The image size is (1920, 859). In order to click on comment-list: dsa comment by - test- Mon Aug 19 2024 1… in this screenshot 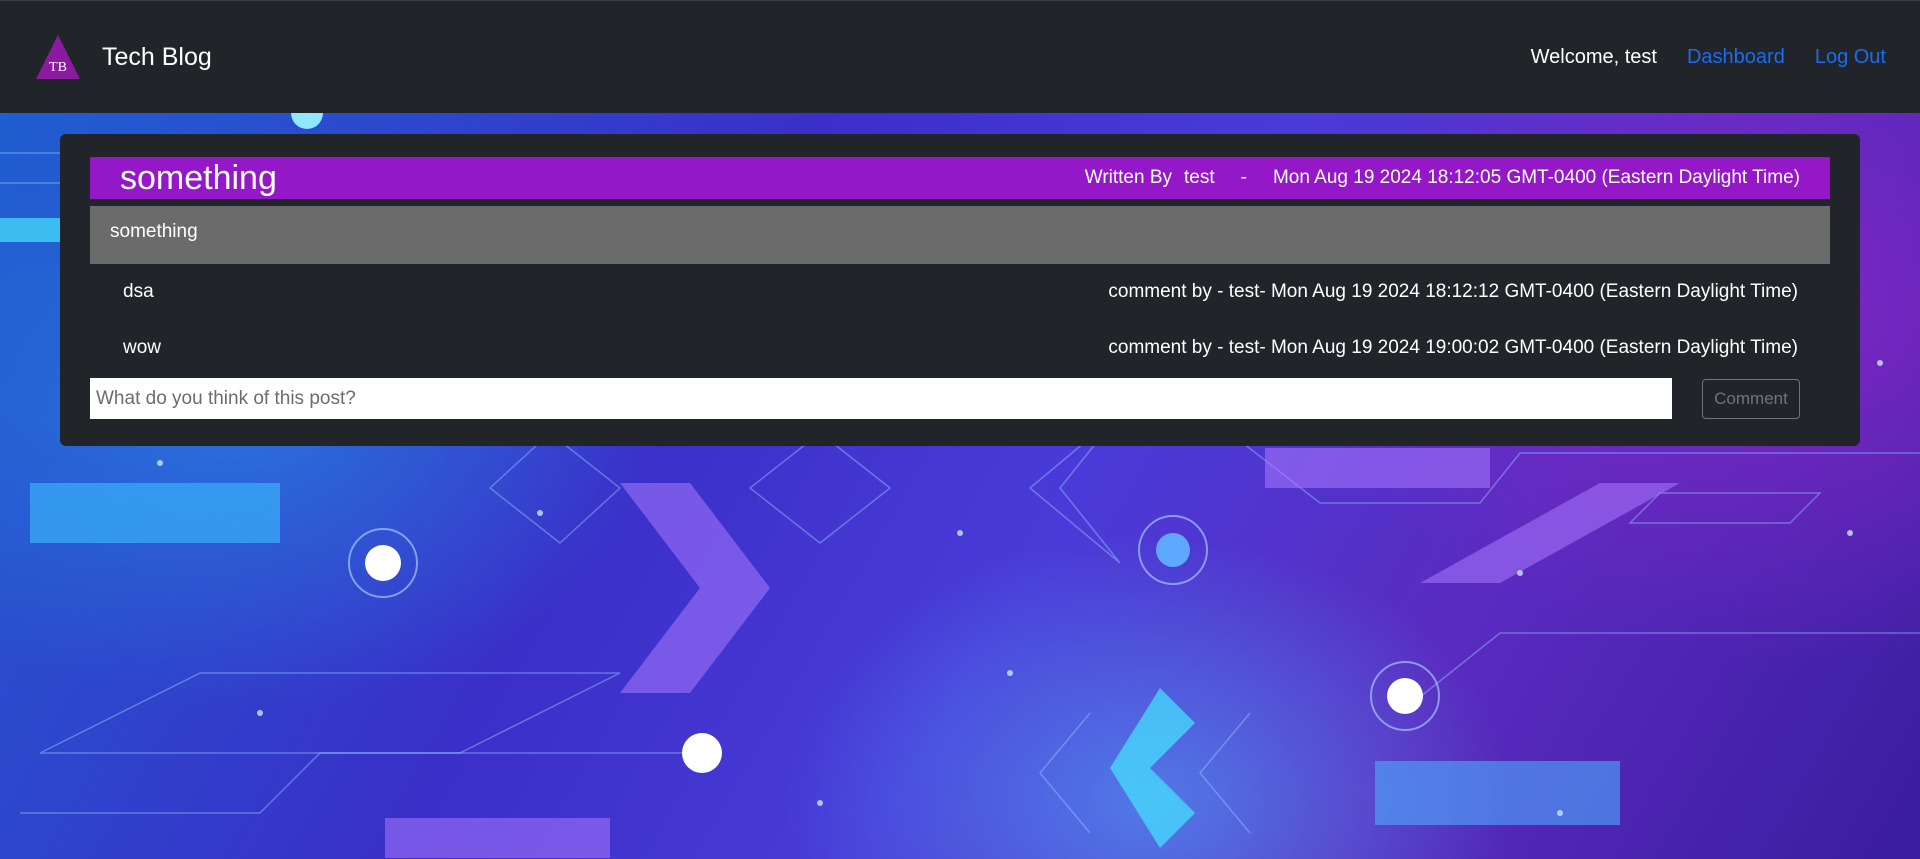, I will do `click(960, 320)`.